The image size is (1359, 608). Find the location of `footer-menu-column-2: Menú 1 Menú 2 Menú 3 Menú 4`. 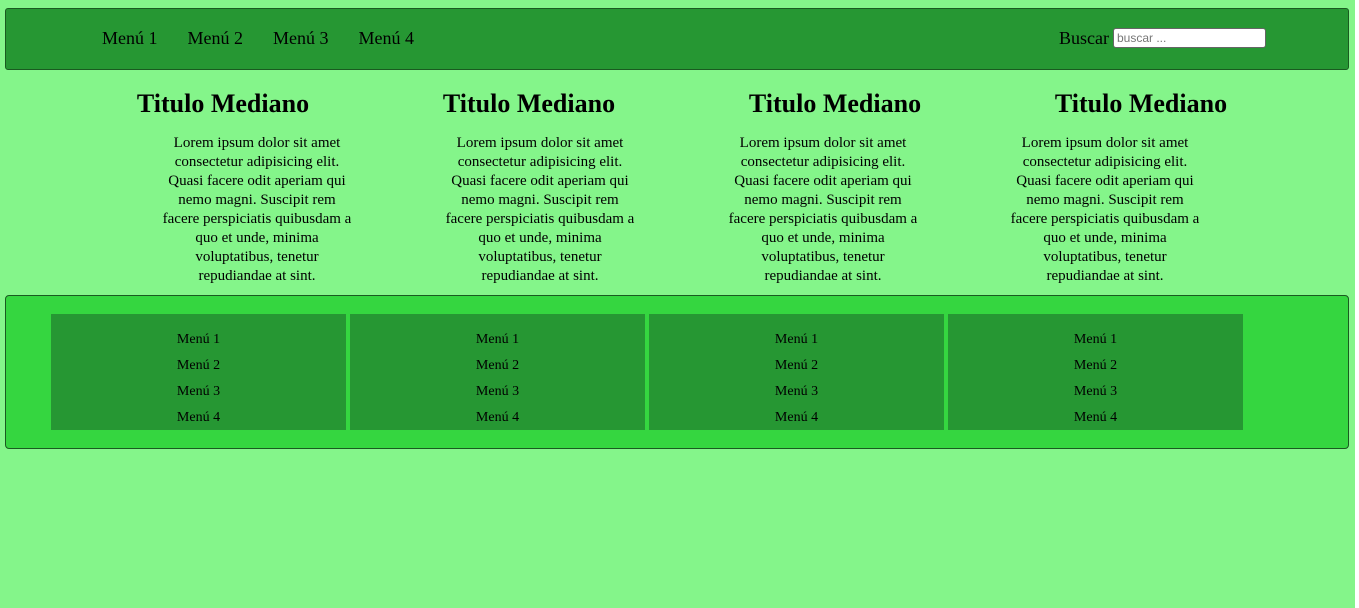

footer-menu-column-2: Menú 1 Menú 2 Menú 3 Menú 4 is located at coordinates (497, 372).